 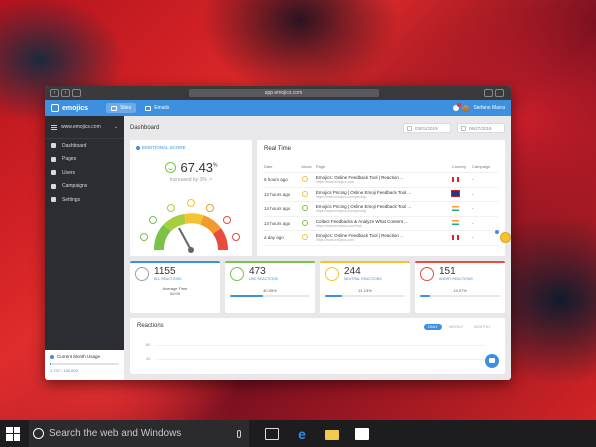 I want to click on site-selector: www.emojics.com ⌄, so click(x=84, y=127).